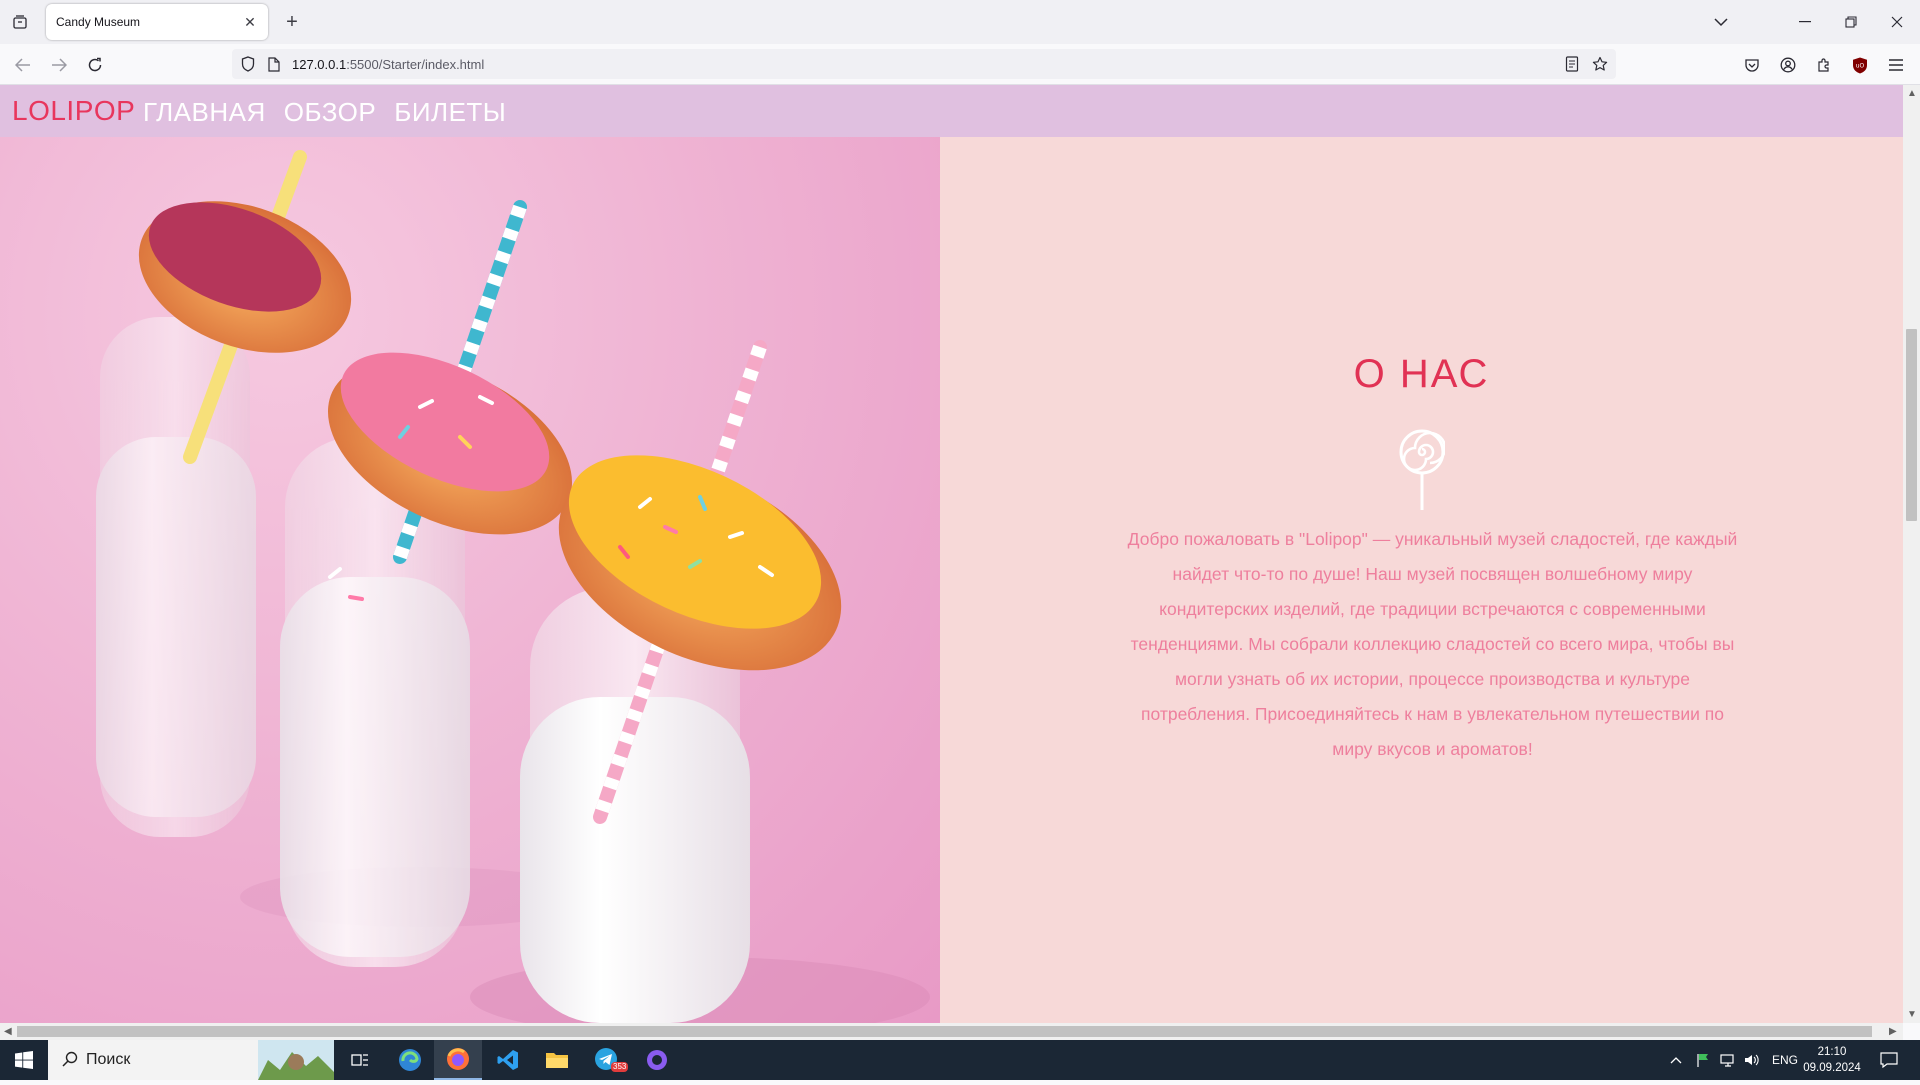  Describe the element at coordinates (1752, 1060) in the screenshot. I see `volume-icon` at that location.